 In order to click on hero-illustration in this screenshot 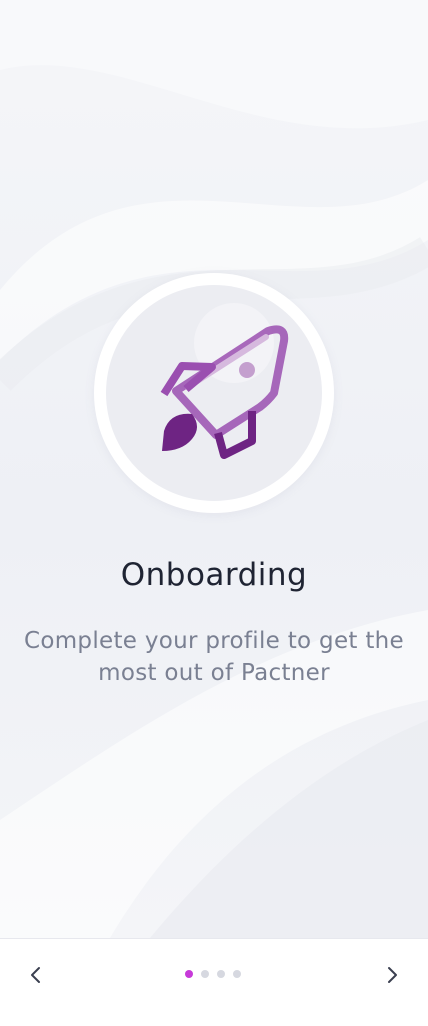, I will do `click(214, 393)`.